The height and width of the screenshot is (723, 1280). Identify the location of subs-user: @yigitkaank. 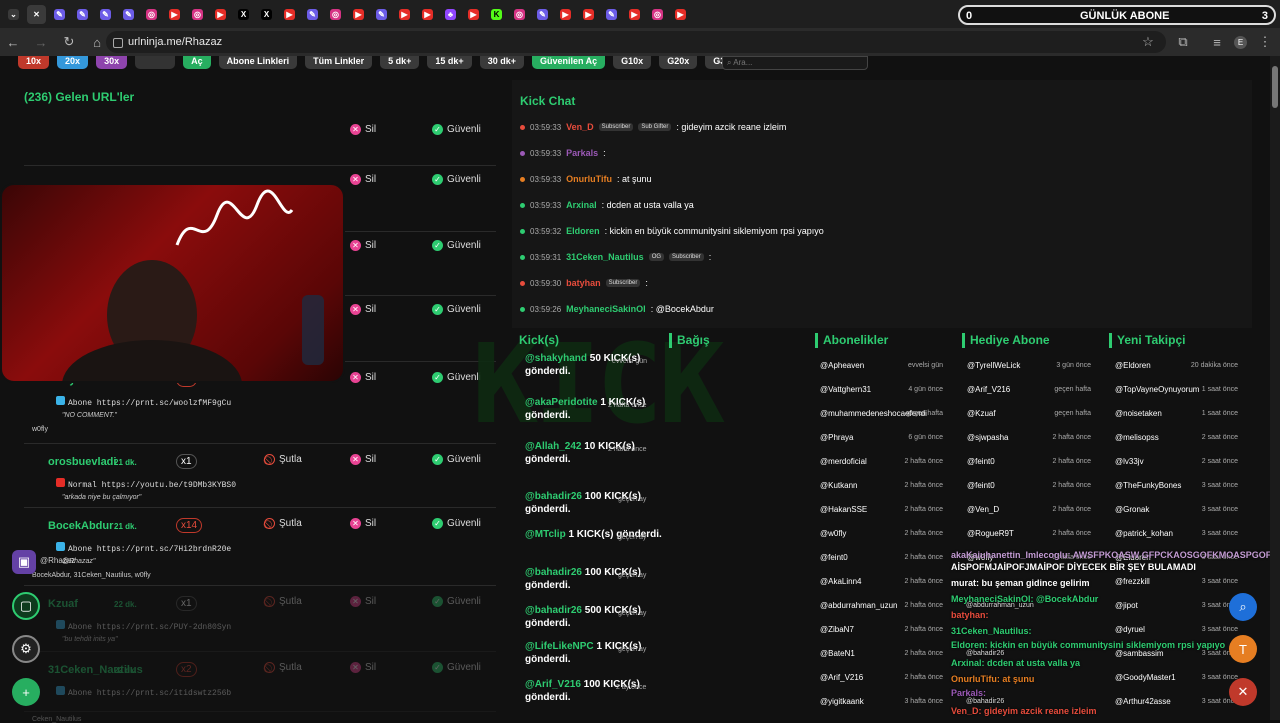
(842, 701).